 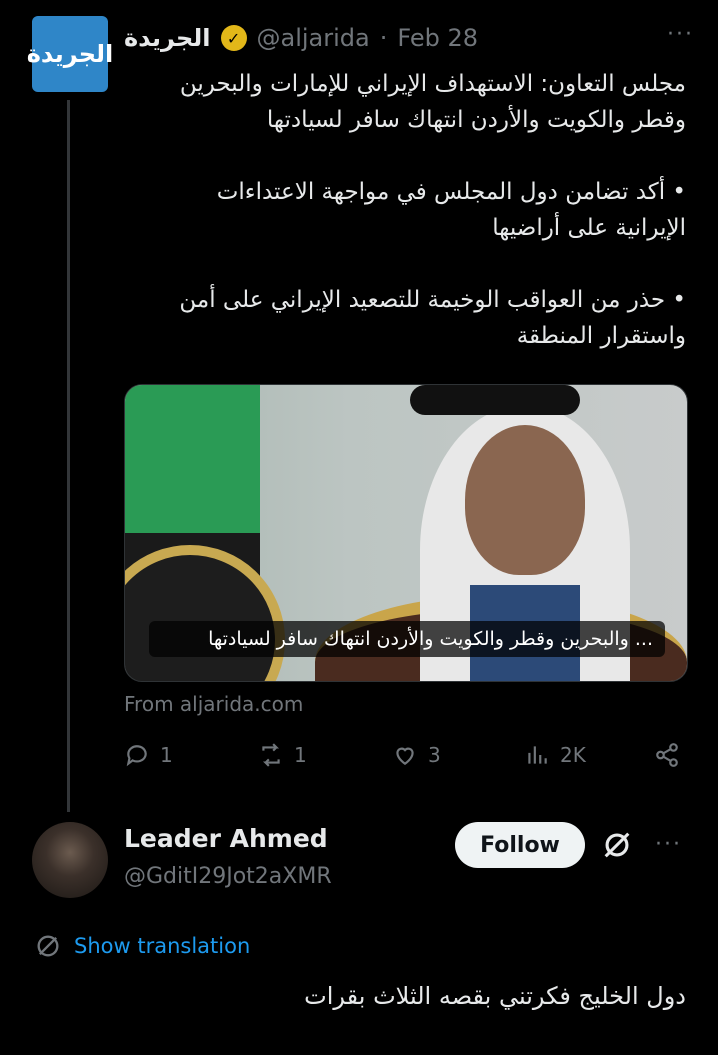 I want to click on aljarida-logo-avatar: الجريدة, so click(x=70, y=54).